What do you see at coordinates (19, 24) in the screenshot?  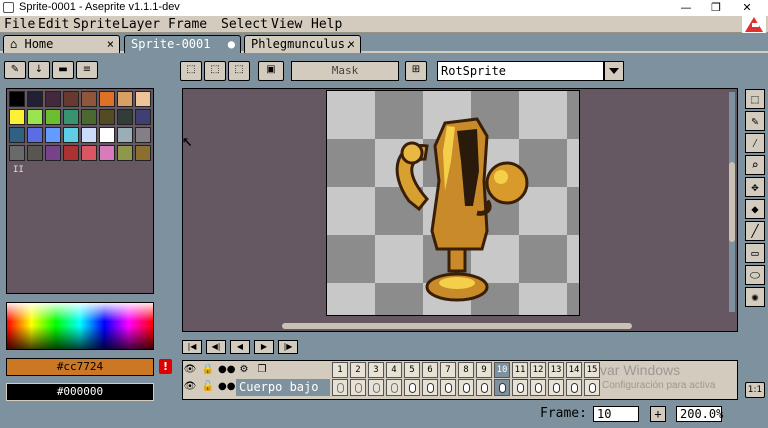 I see `menu-file: File` at bounding box center [19, 24].